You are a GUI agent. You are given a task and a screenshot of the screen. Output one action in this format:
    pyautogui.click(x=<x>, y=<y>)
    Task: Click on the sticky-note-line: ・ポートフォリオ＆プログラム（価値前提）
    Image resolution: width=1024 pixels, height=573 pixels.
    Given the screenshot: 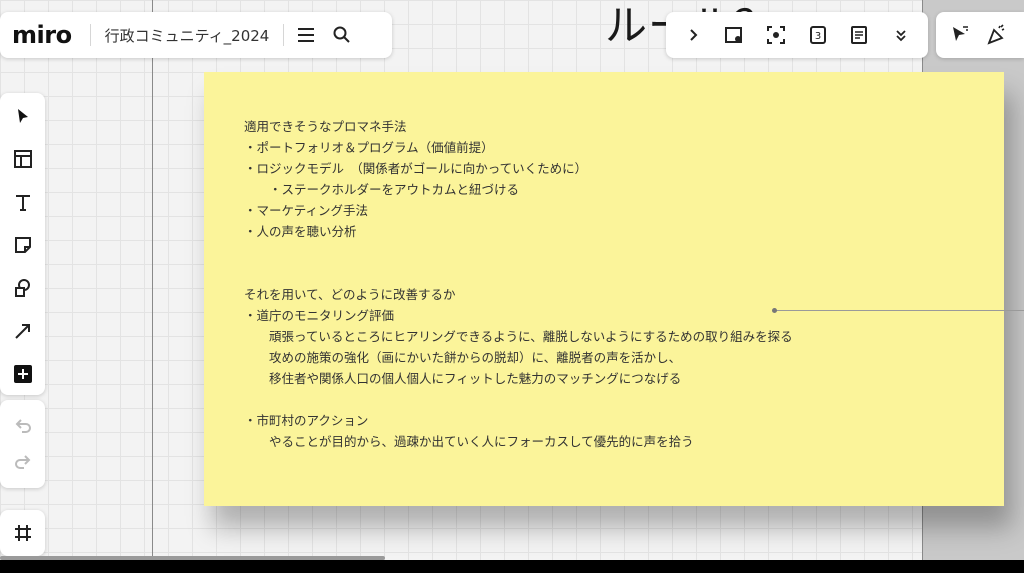 What is the action you would take?
    pyautogui.click(x=369, y=147)
    